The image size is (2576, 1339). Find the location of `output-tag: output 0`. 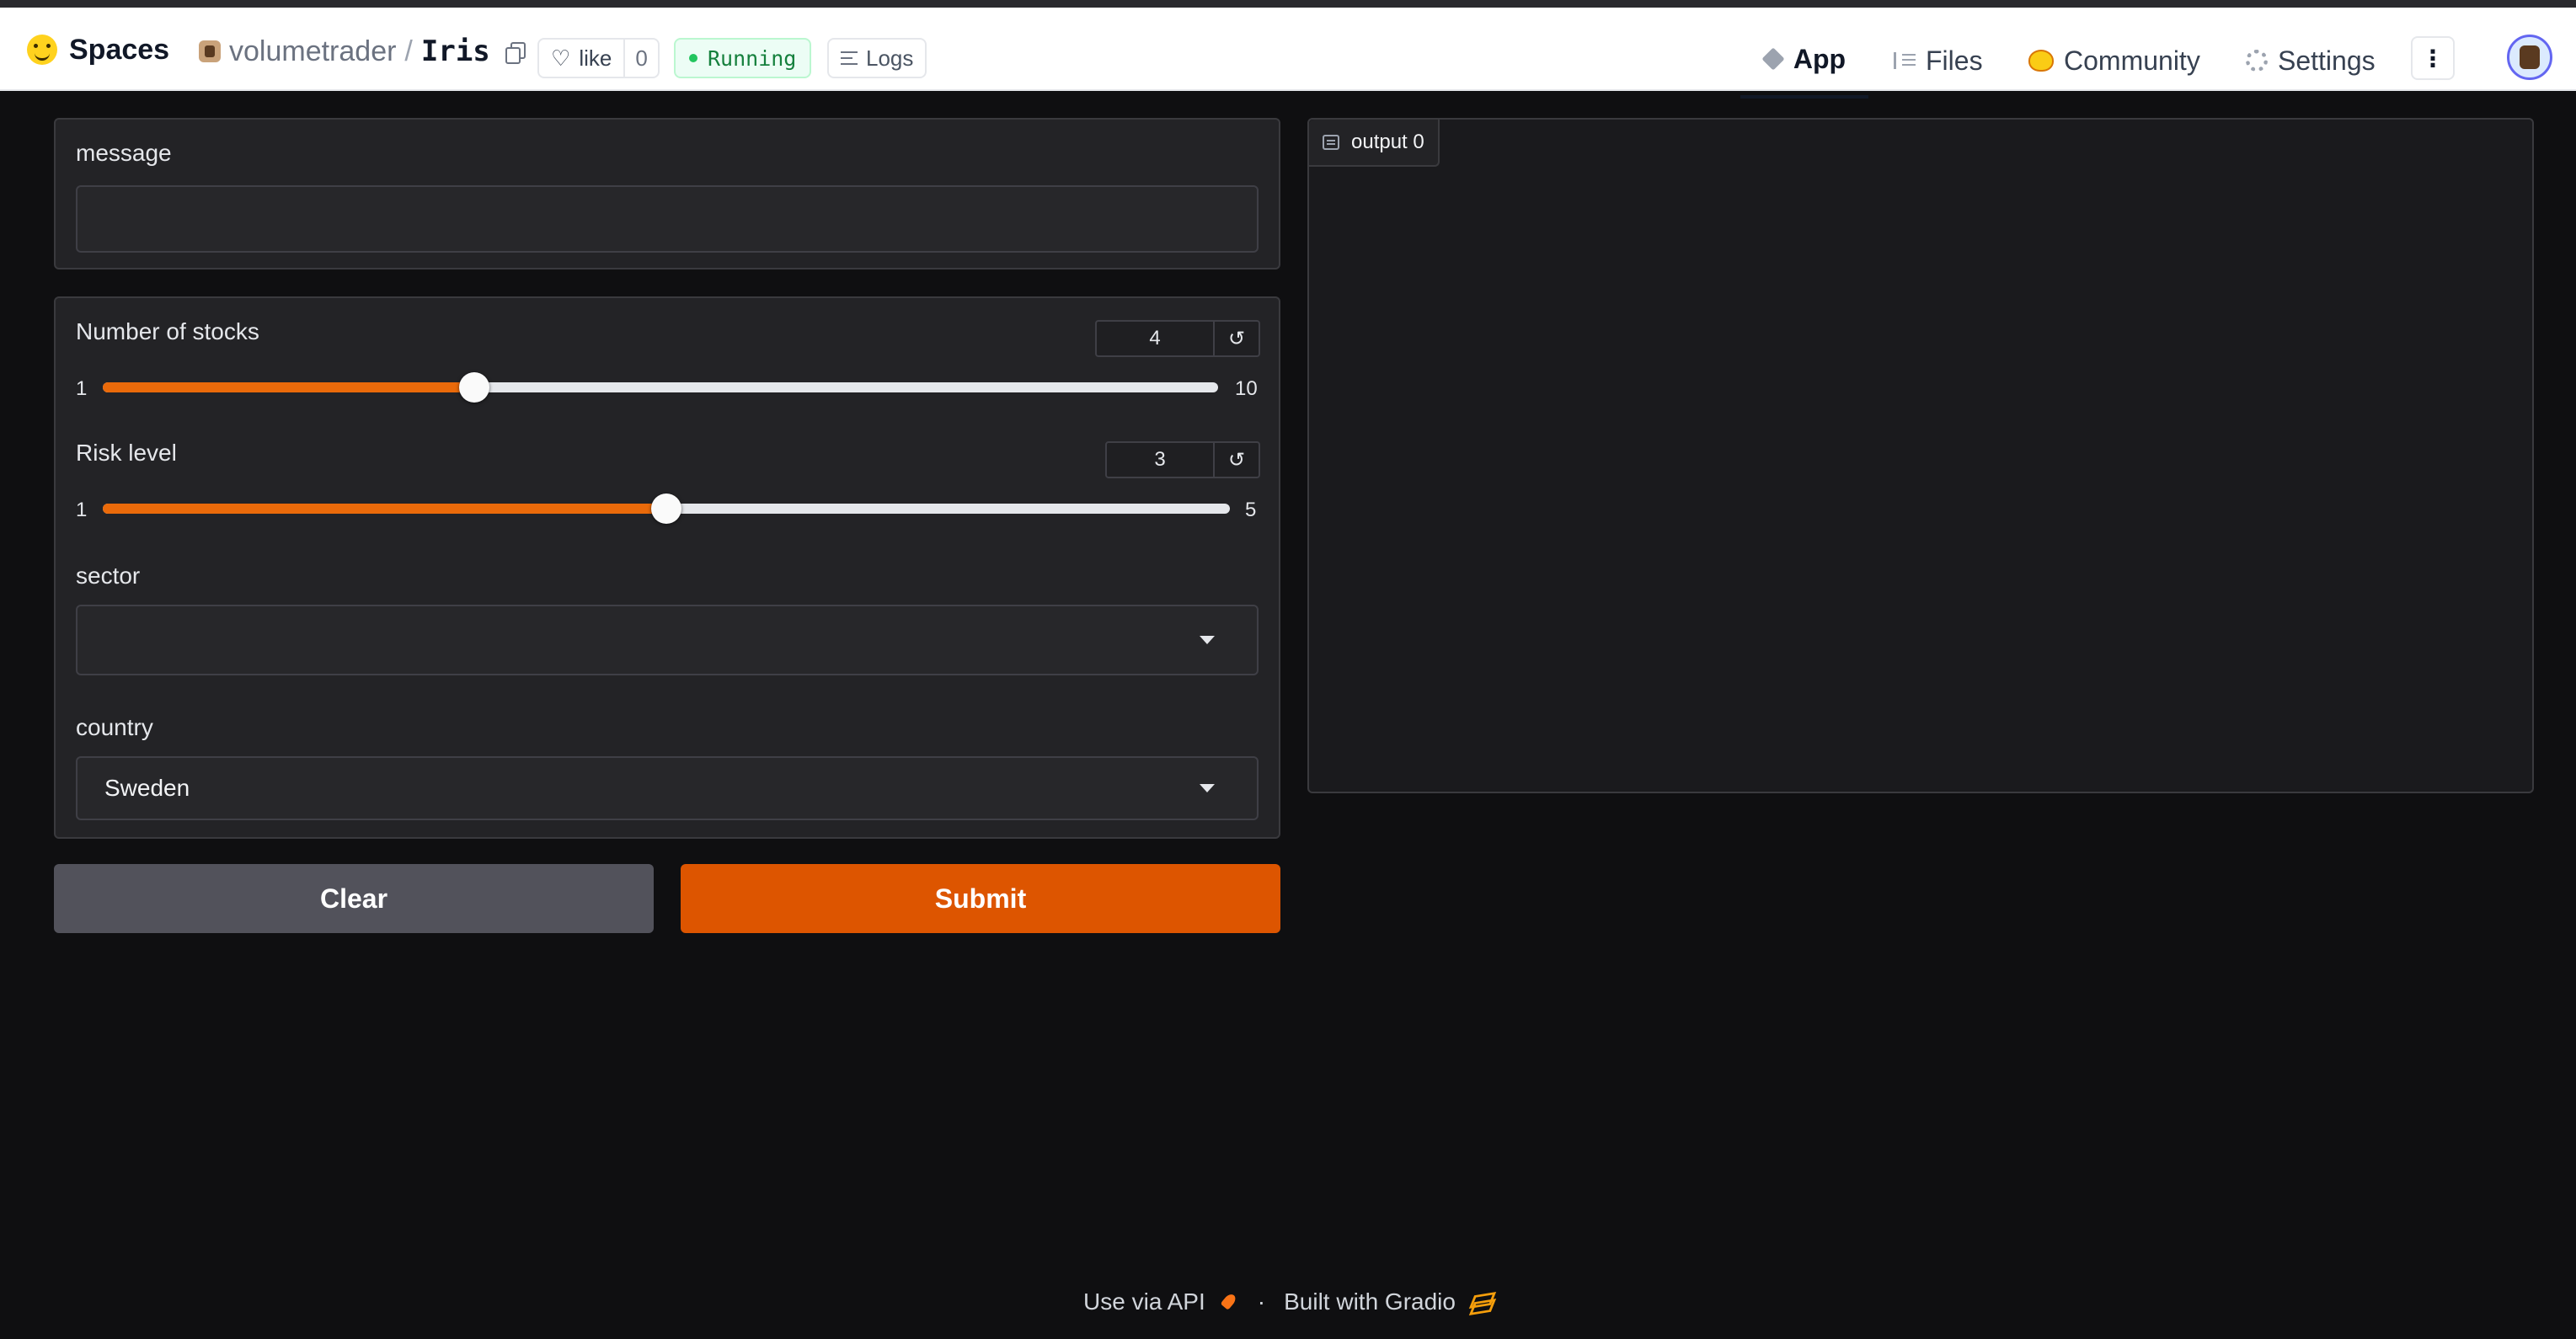

output-tag: output 0 is located at coordinates (1374, 143).